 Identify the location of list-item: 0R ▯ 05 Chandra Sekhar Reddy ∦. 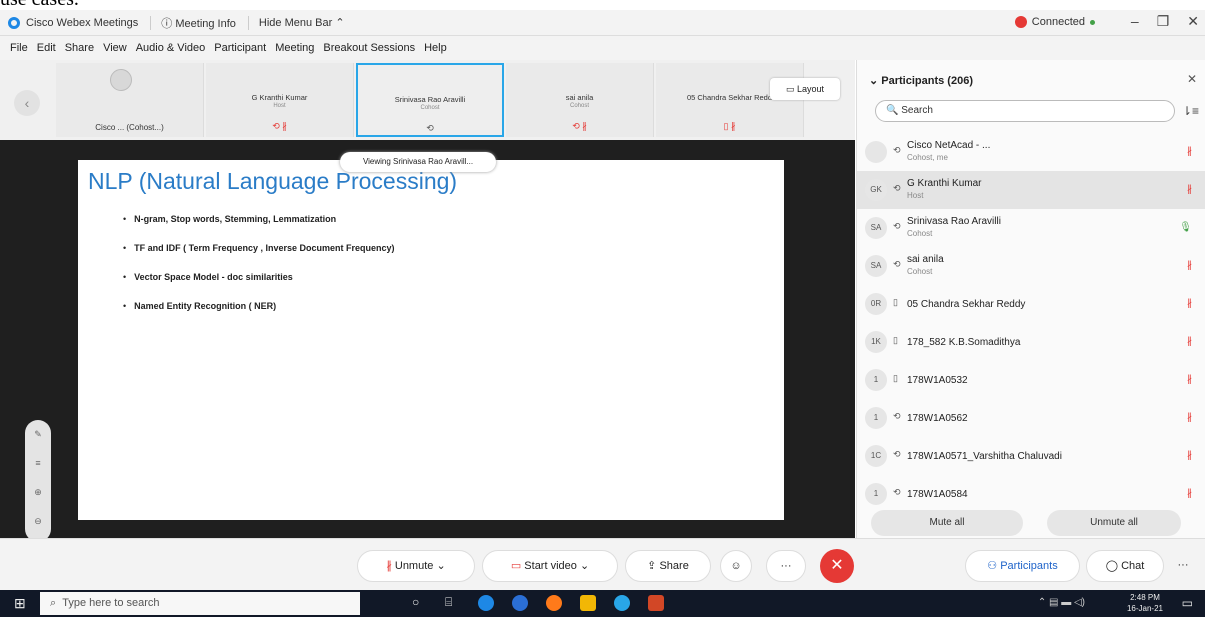
(1031, 304).